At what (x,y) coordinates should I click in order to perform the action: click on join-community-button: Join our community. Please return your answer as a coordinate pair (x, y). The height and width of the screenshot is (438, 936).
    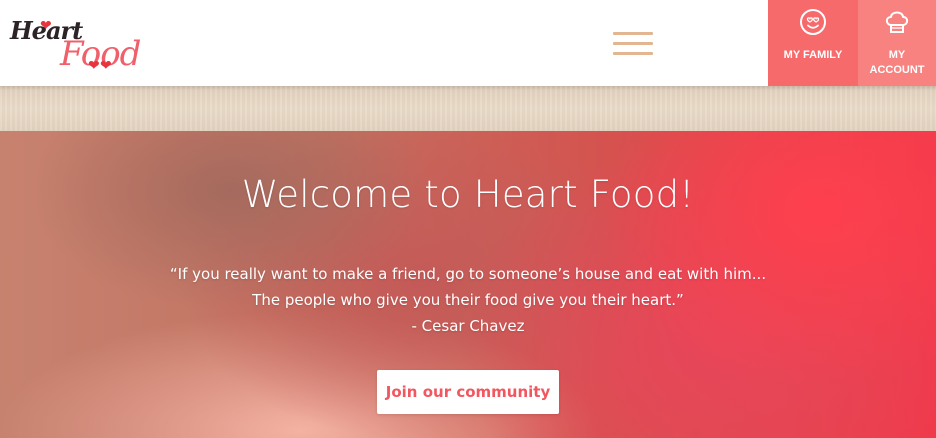
    Looking at the image, I should click on (468, 392).